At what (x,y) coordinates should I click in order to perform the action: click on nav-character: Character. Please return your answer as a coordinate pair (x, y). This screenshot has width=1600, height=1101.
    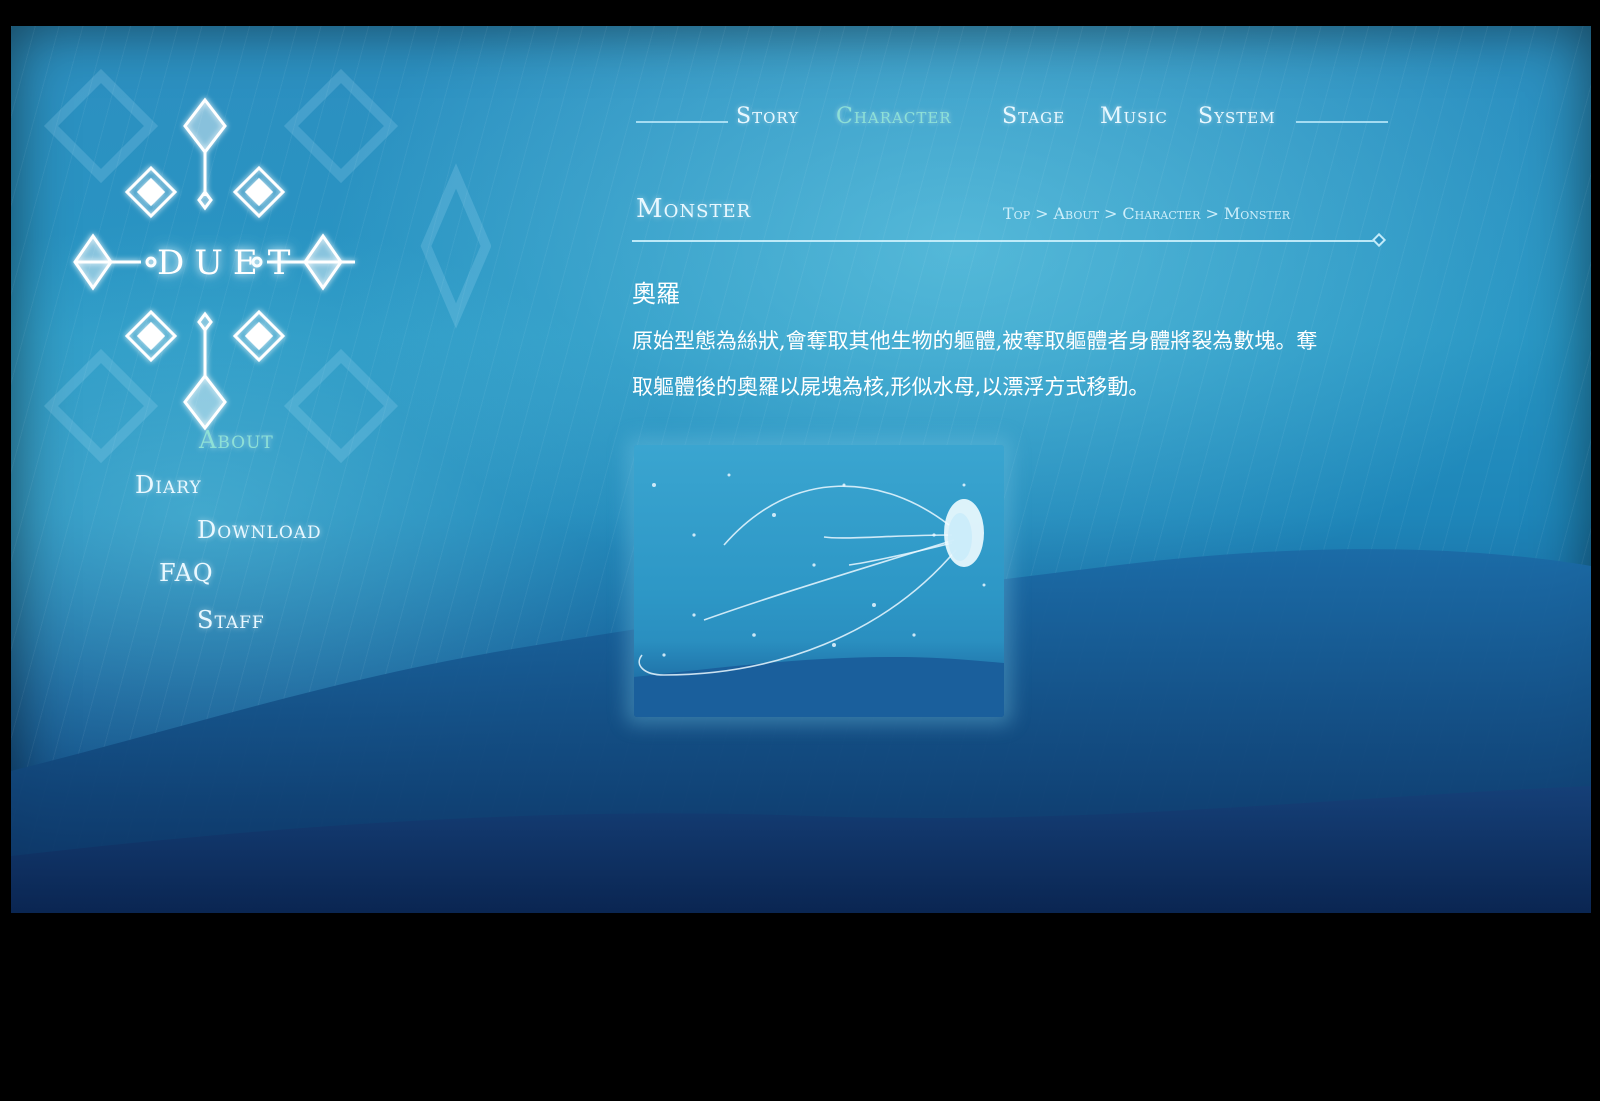
    Looking at the image, I should click on (894, 116).